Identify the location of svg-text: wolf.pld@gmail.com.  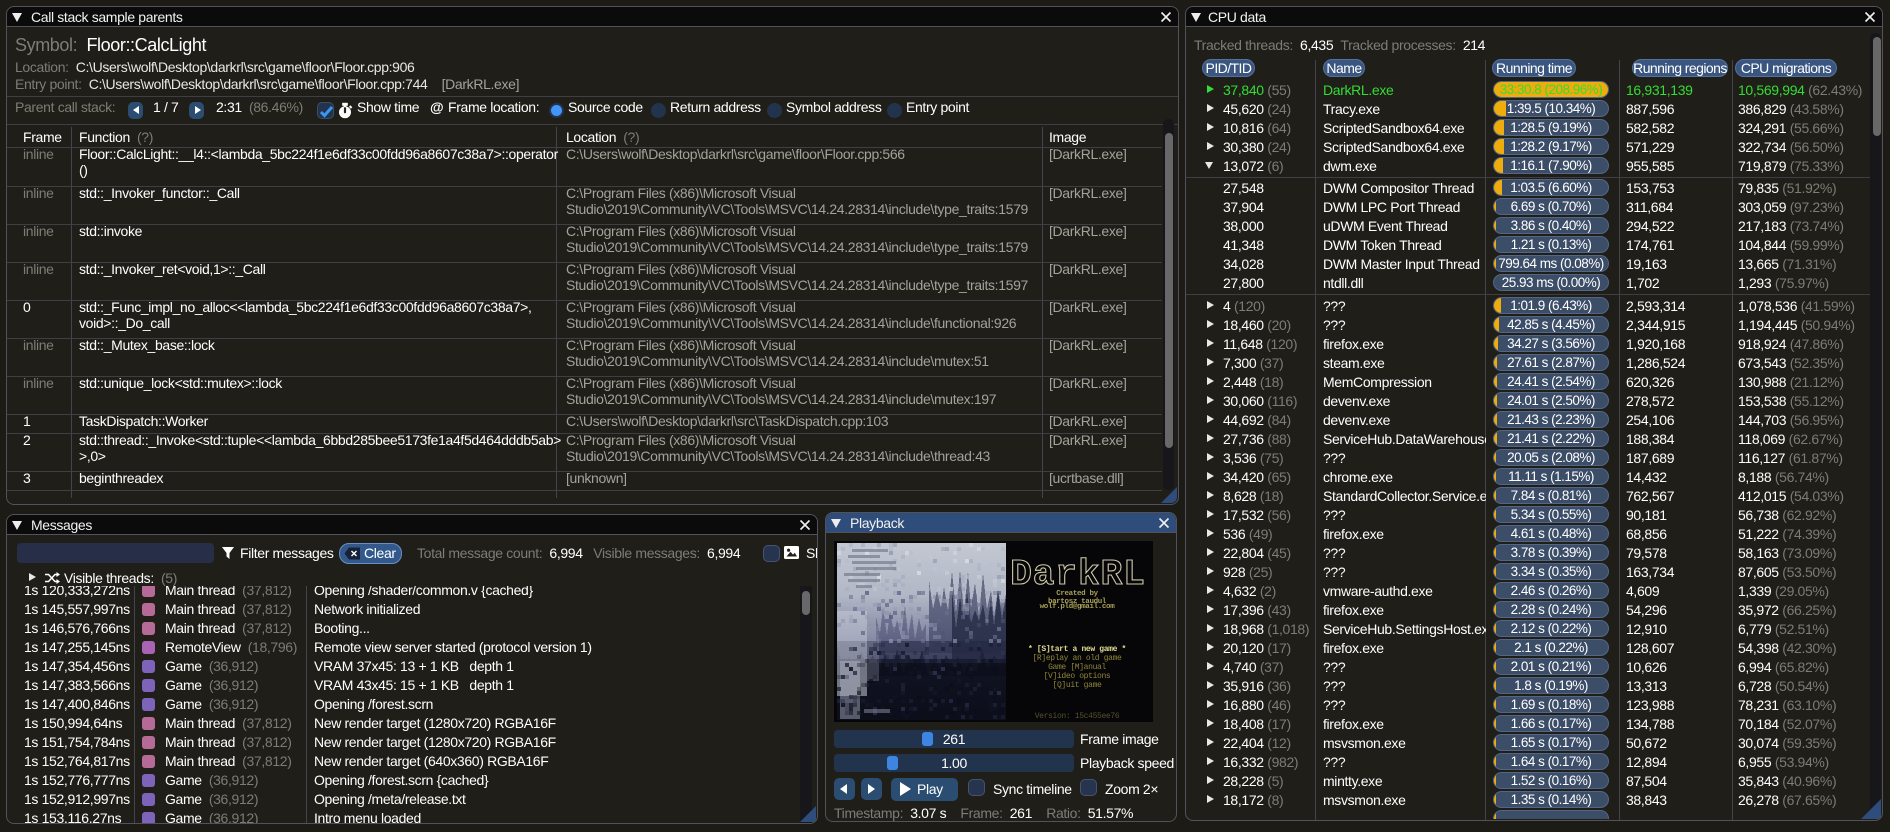
(1078, 607).